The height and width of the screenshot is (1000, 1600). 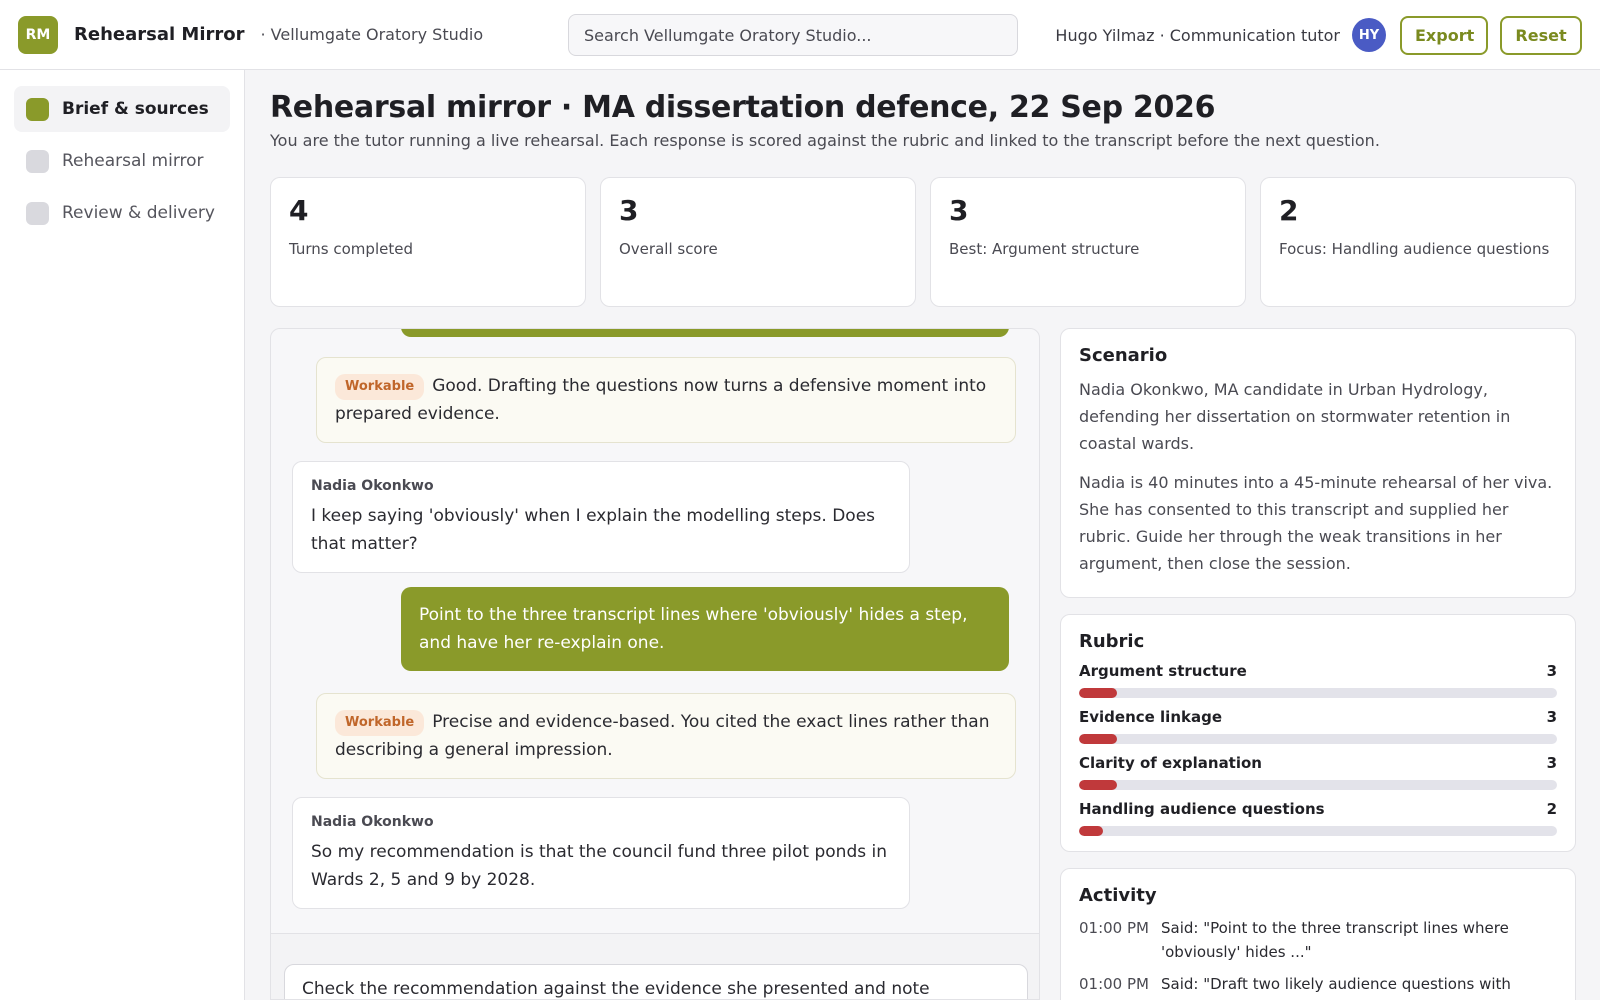 I want to click on stat-label: Turns completed, so click(x=351, y=249).